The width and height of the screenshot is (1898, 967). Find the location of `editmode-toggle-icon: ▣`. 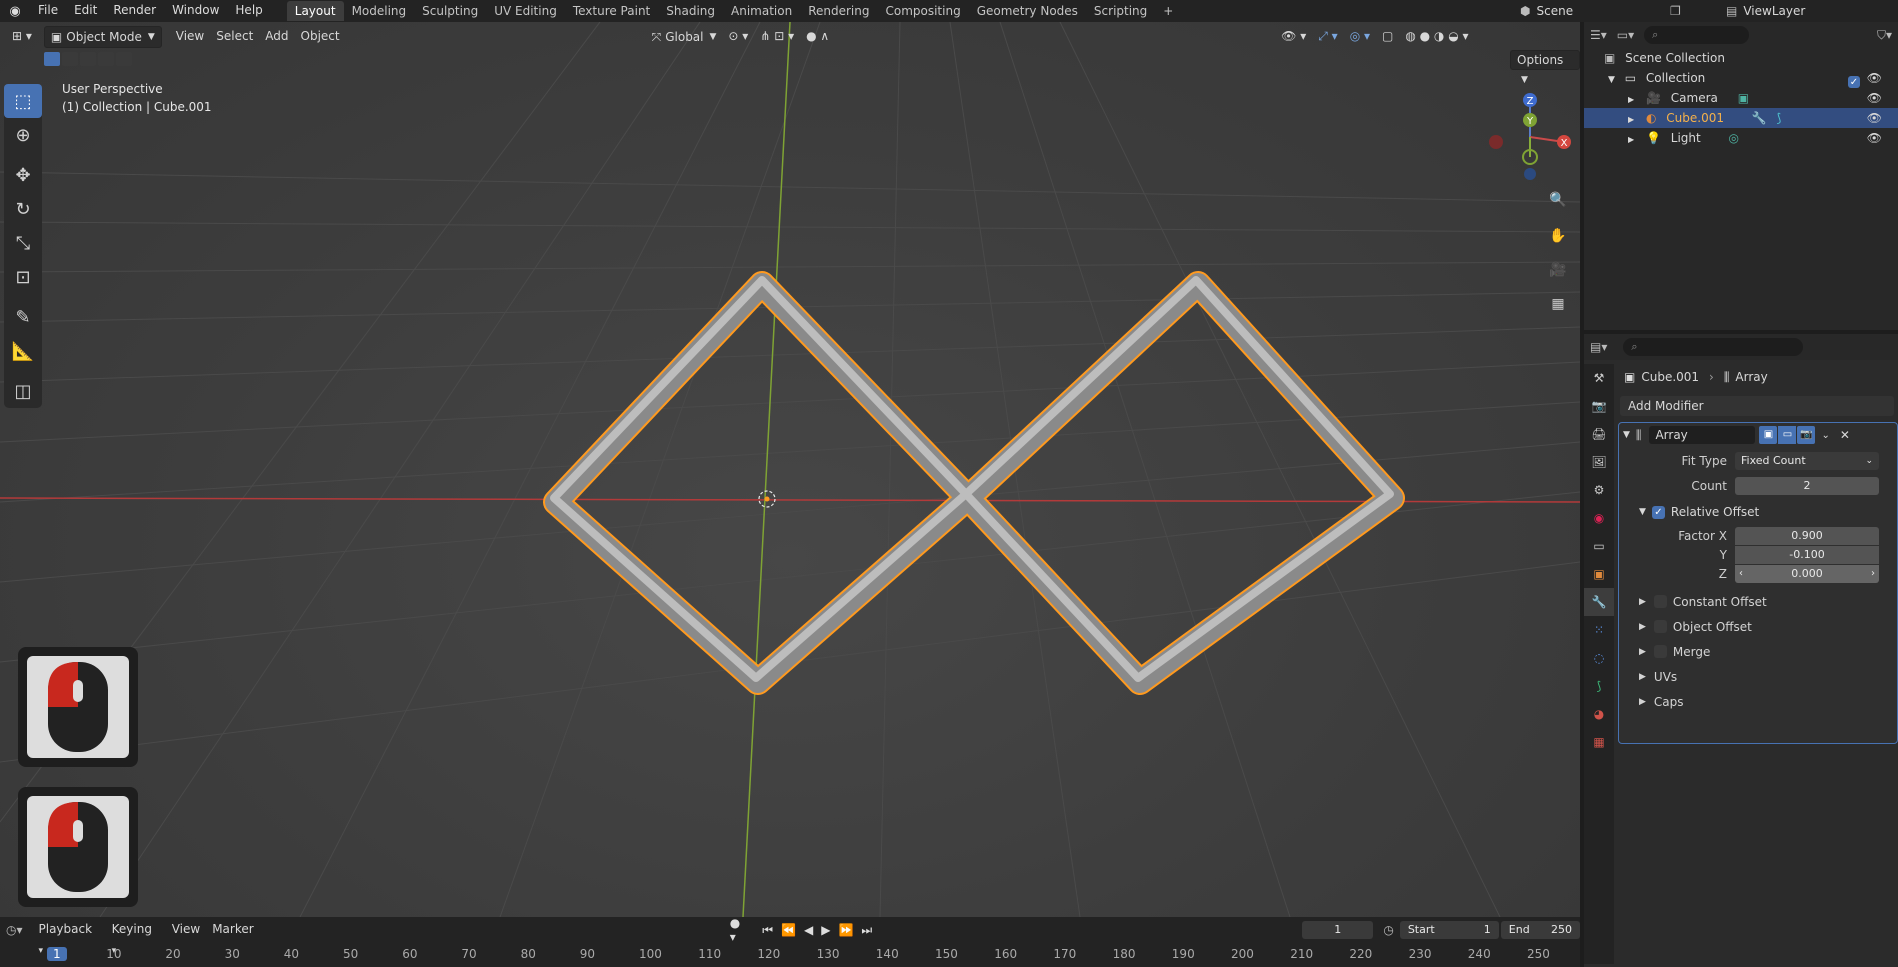

editmode-toggle-icon: ▣ is located at coordinates (1768, 435).